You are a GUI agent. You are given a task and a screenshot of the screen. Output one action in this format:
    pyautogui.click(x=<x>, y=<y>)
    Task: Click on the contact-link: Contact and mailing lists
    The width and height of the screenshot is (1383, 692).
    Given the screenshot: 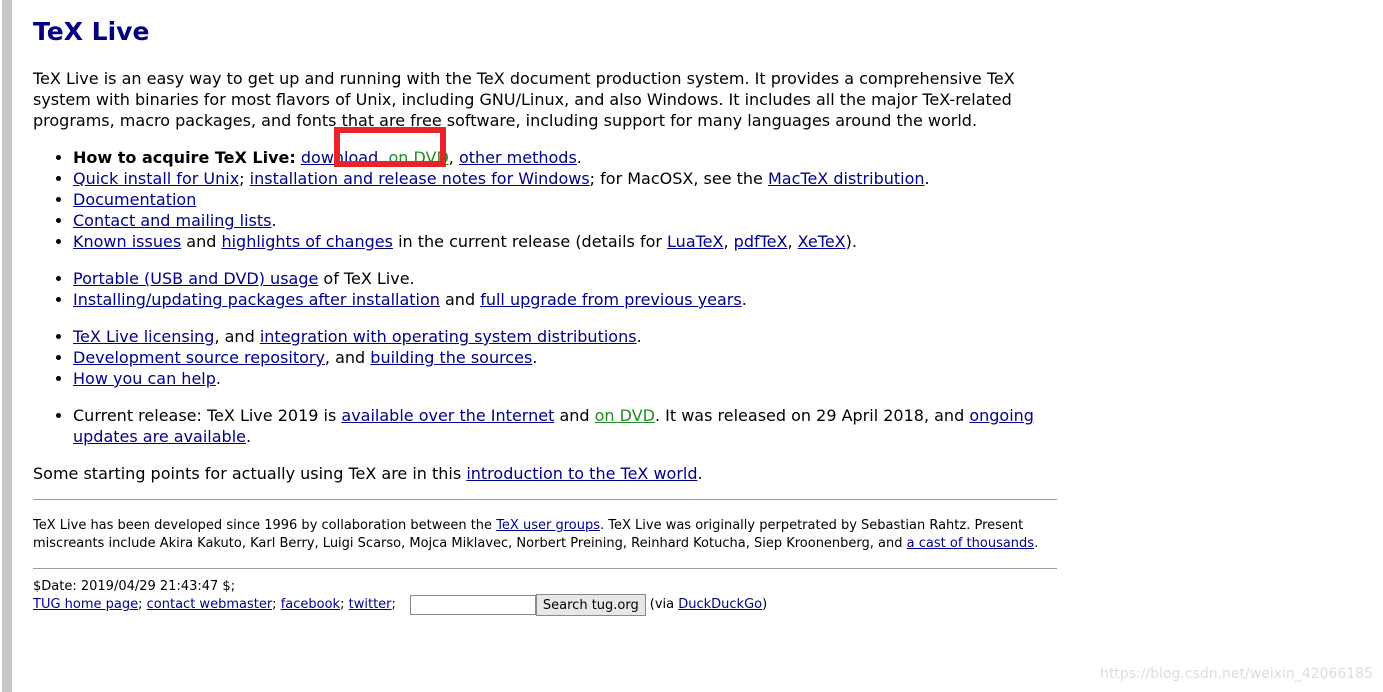 What is the action you would take?
    pyautogui.click(x=172, y=220)
    